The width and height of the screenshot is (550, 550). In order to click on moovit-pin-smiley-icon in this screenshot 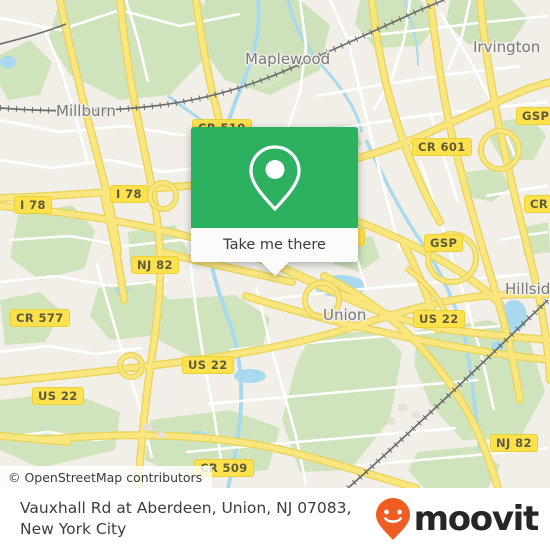, I will do `click(392, 519)`.